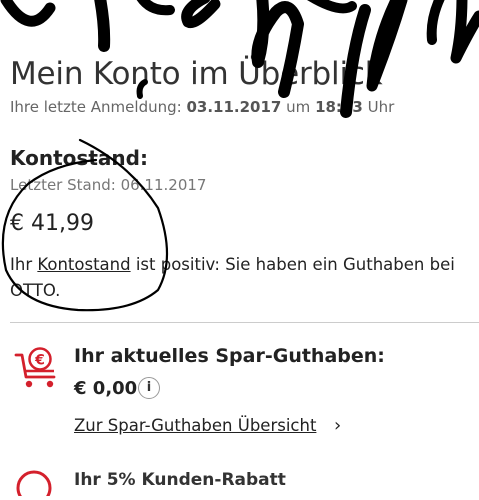 The image size is (479, 500). What do you see at coordinates (108, 185) in the screenshot?
I see `kontostand-last-state: Letzter Stand: 06.11.2017` at bounding box center [108, 185].